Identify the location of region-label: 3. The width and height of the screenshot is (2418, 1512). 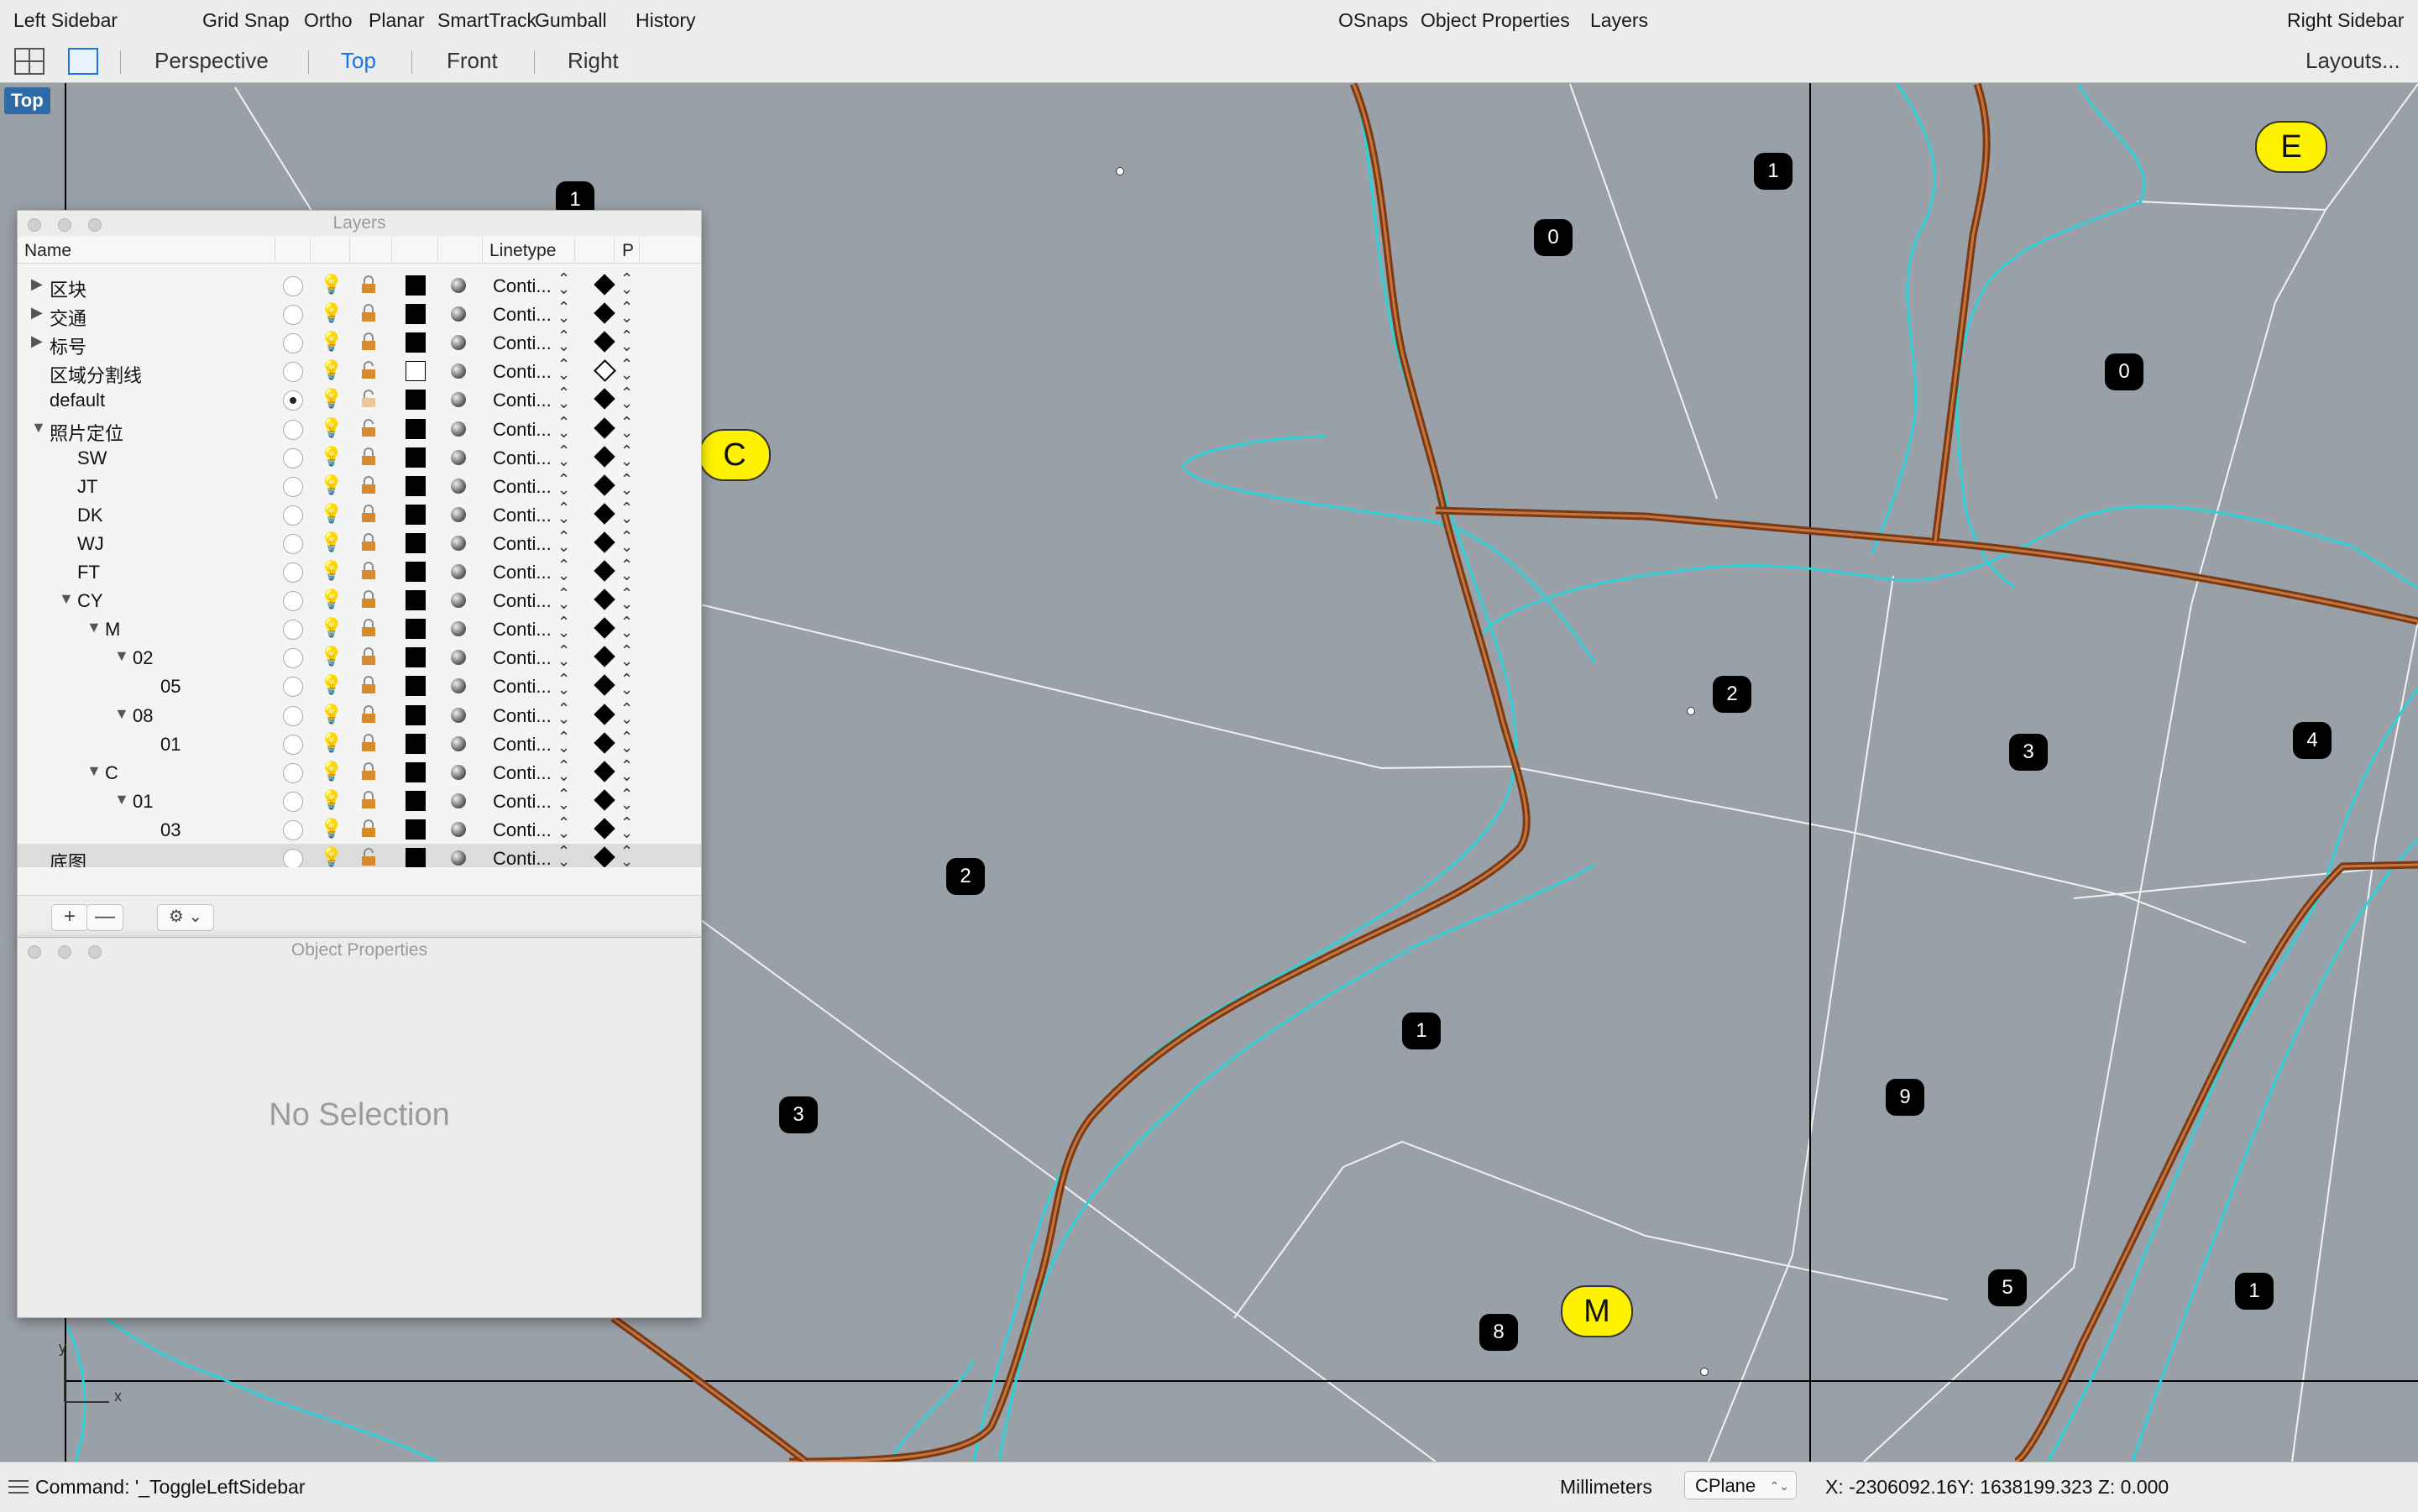
(2028, 752).